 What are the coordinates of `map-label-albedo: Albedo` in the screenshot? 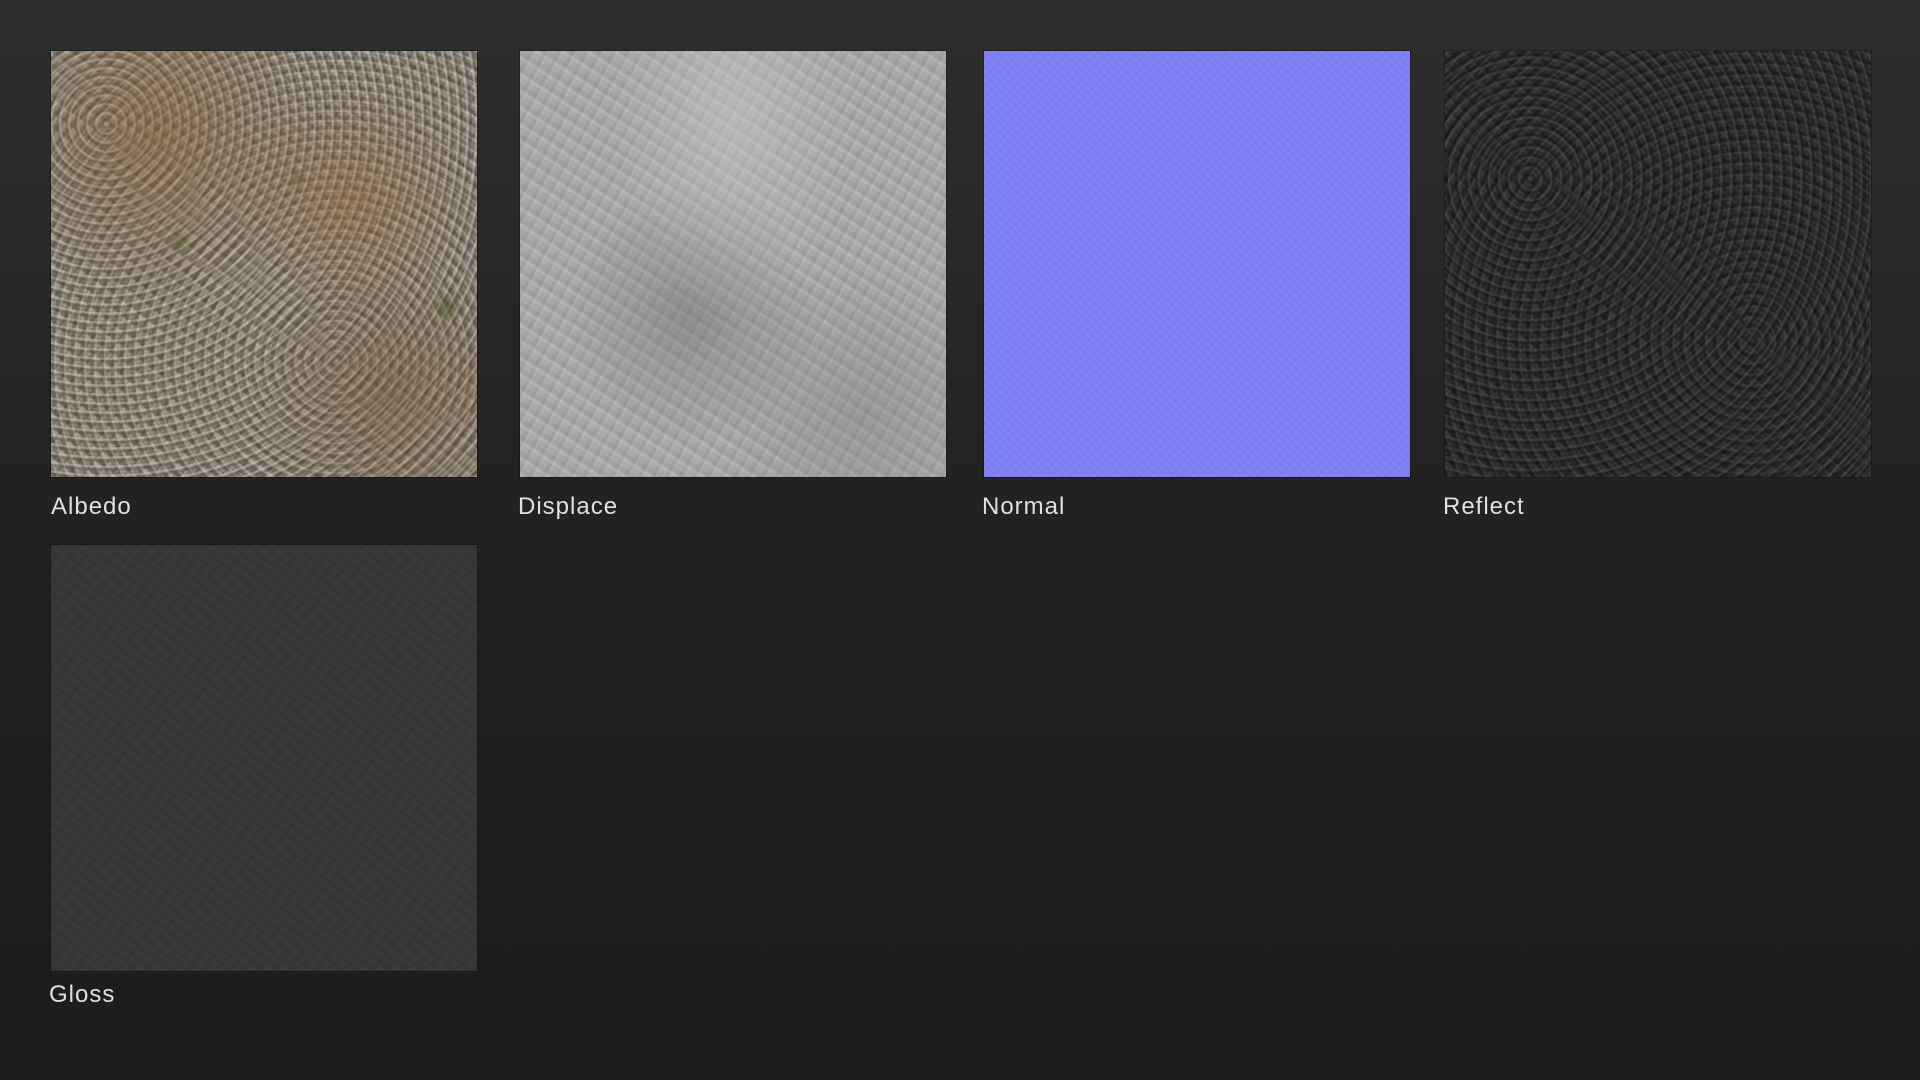 It's located at (91, 506).